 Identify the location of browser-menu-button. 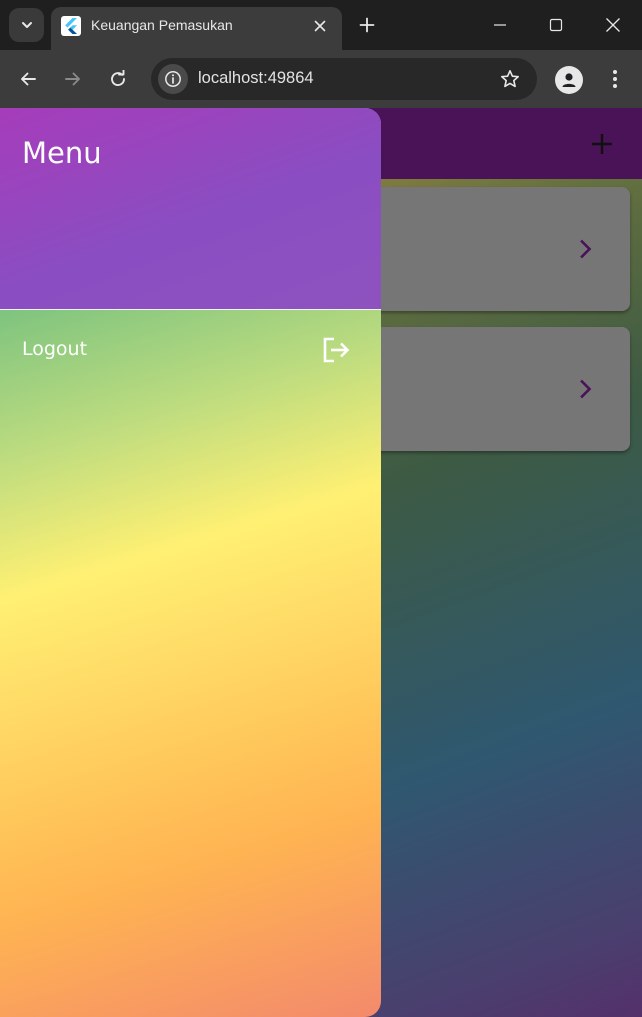
(615, 79).